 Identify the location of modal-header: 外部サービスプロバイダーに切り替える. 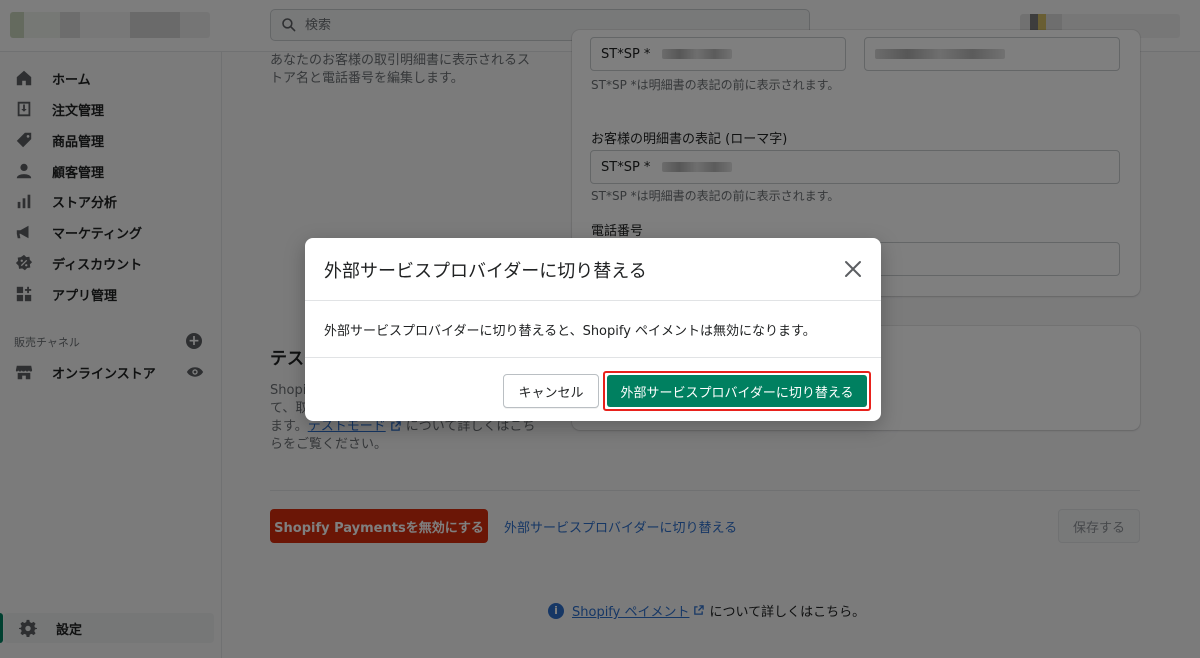
(593, 269).